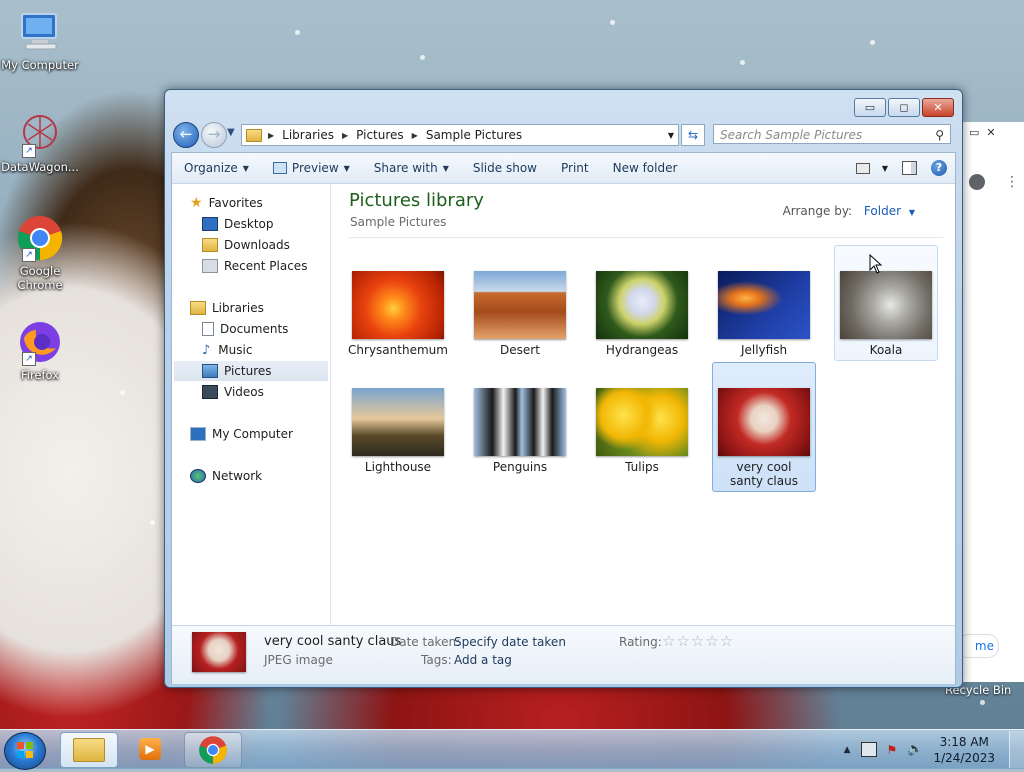 This screenshot has height=772, width=1024. Describe the element at coordinates (642, 467) in the screenshot. I see `file-name: Tulips` at that location.